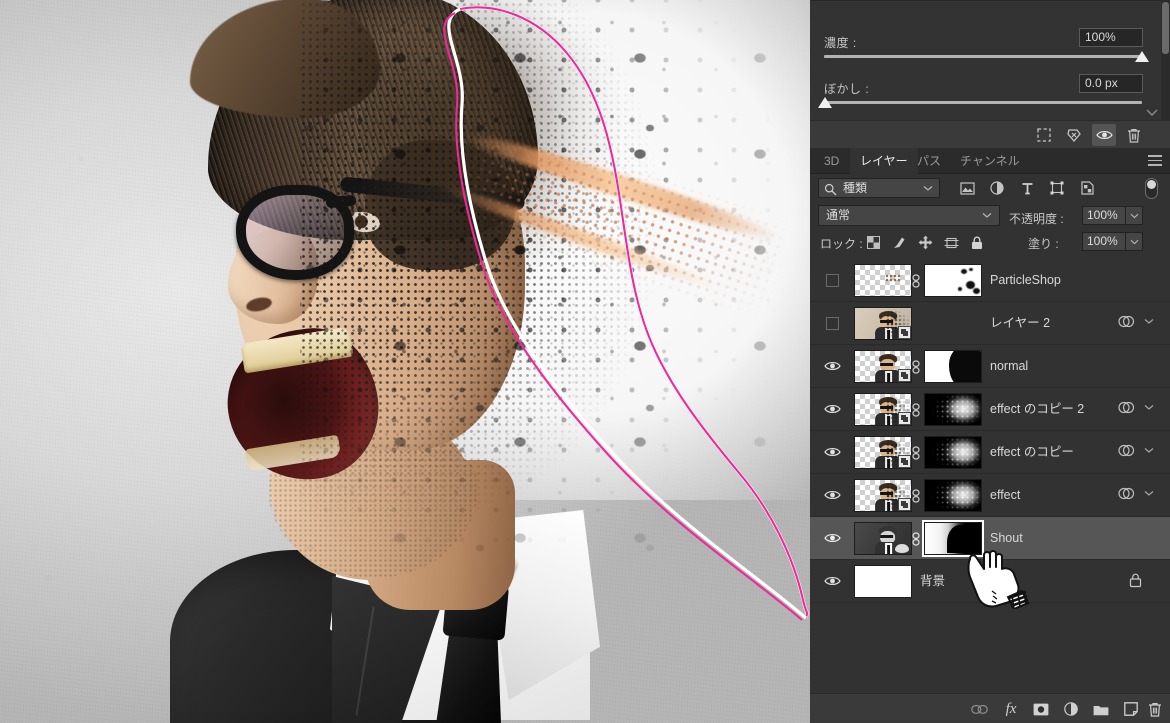  Describe the element at coordinates (983, 102) in the screenshot. I see `feather-slider-track` at that location.